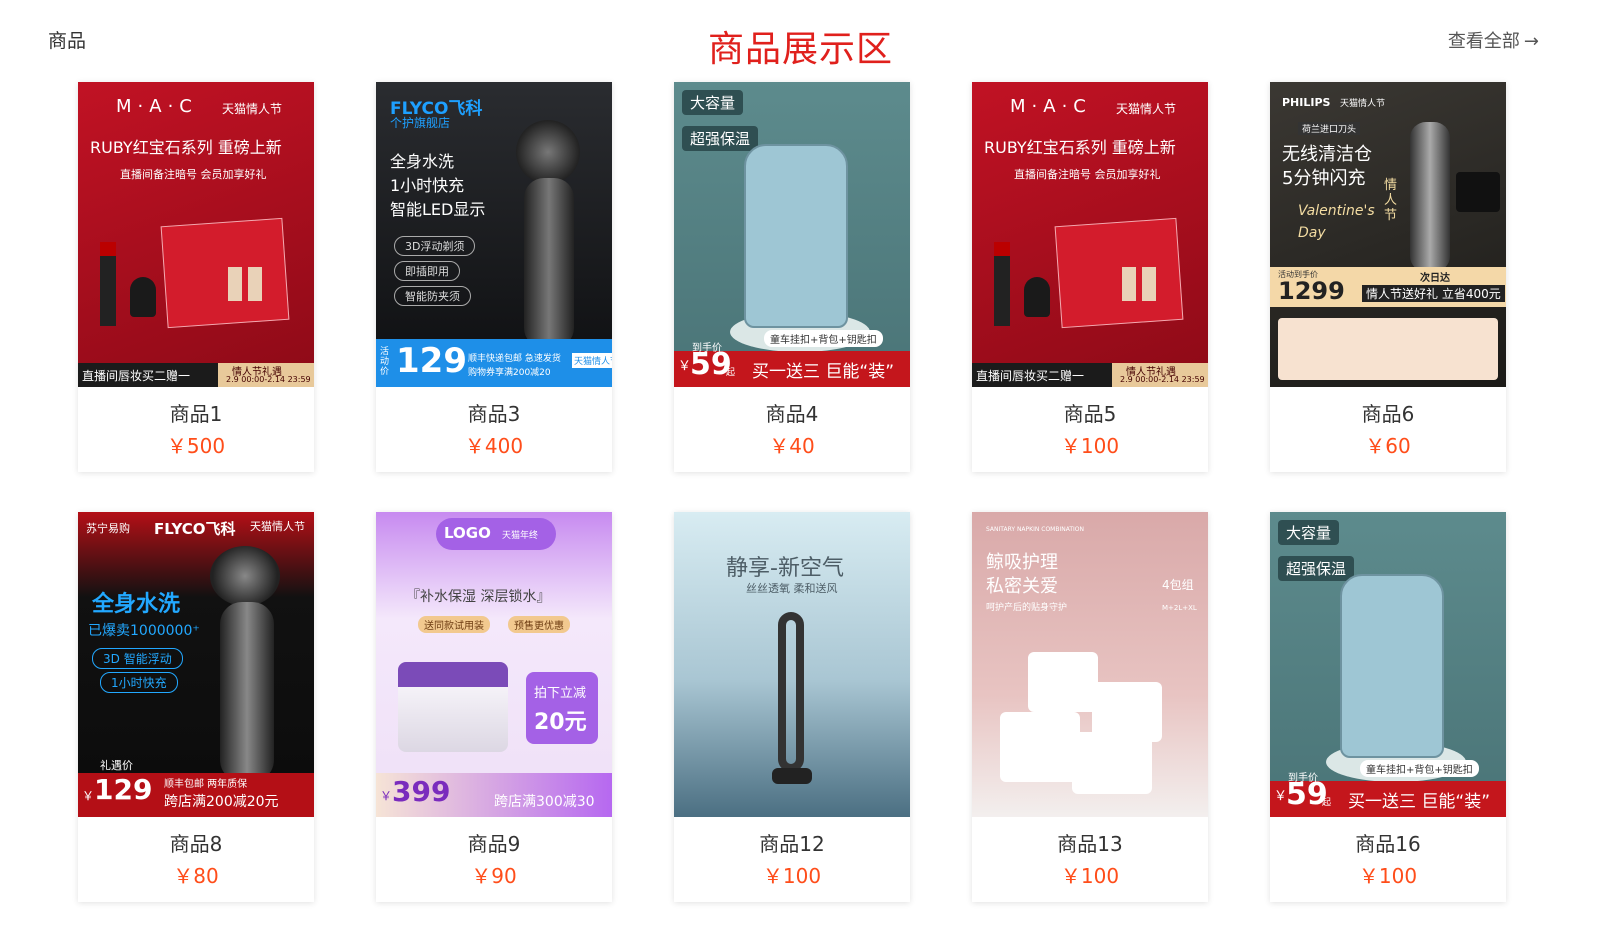  Describe the element at coordinates (137, 658) in the screenshot. I see `feature-pill: 3D 智能浮动` at that location.